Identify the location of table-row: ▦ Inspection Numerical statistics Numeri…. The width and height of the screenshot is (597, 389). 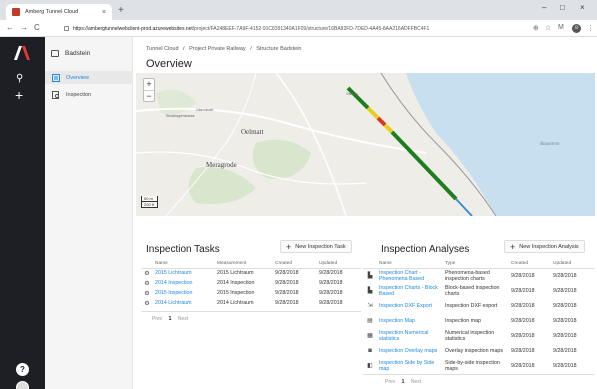
(478, 335).